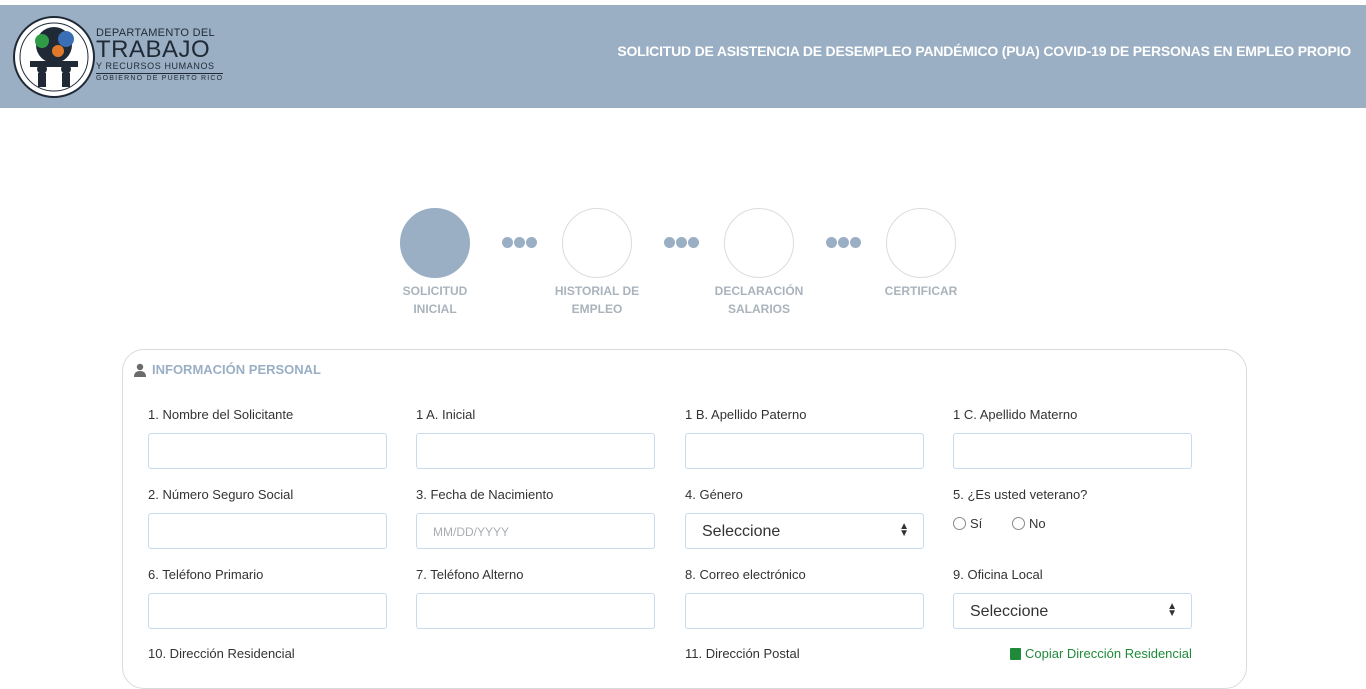  What do you see at coordinates (221, 494) in the screenshot?
I see `ssn-label: 2. Número Seguro Social` at bounding box center [221, 494].